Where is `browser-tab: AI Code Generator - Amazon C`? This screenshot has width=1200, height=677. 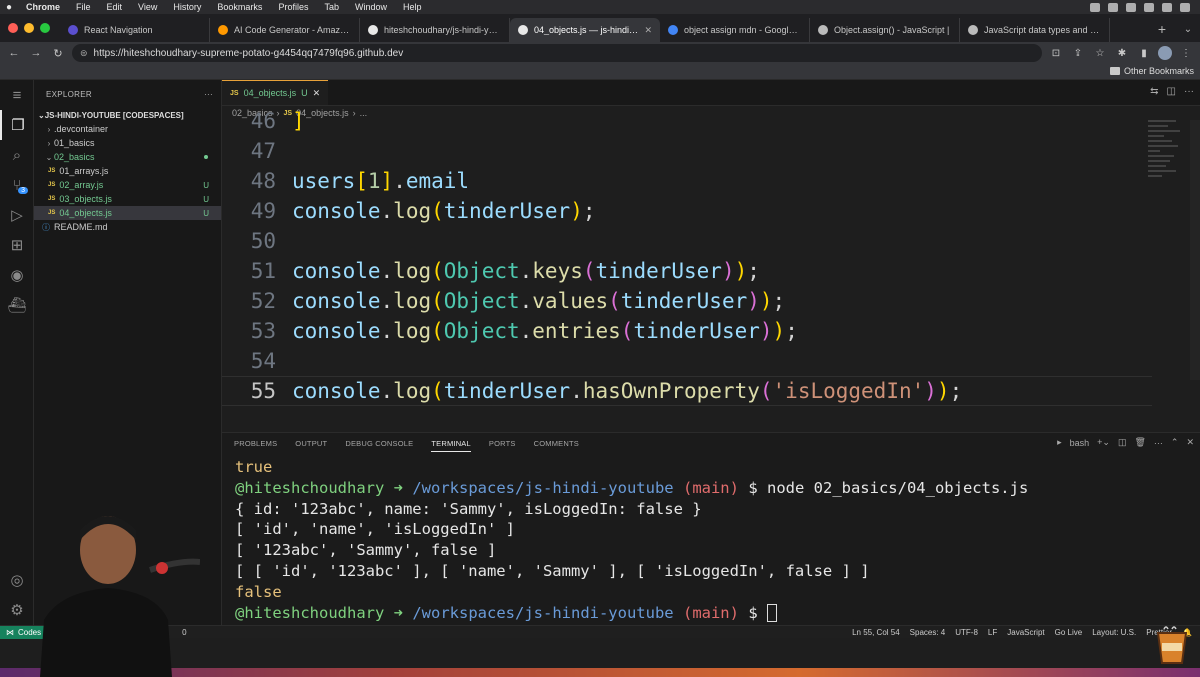 browser-tab: AI Code Generator - Amazon C is located at coordinates (285, 30).